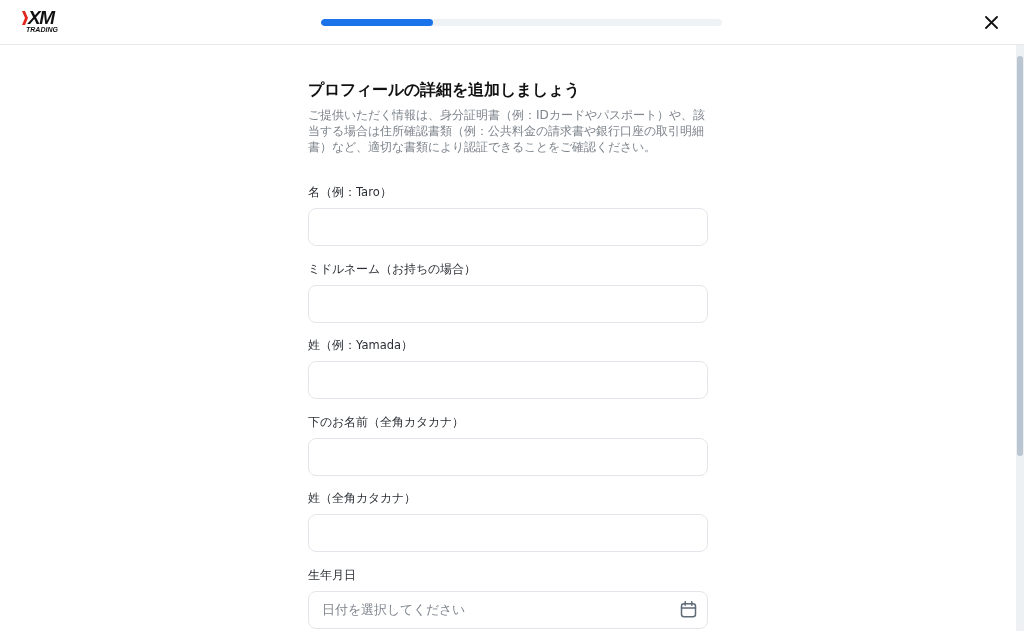  Describe the element at coordinates (25, 18) in the screenshot. I see `logo-mark-icon` at that location.